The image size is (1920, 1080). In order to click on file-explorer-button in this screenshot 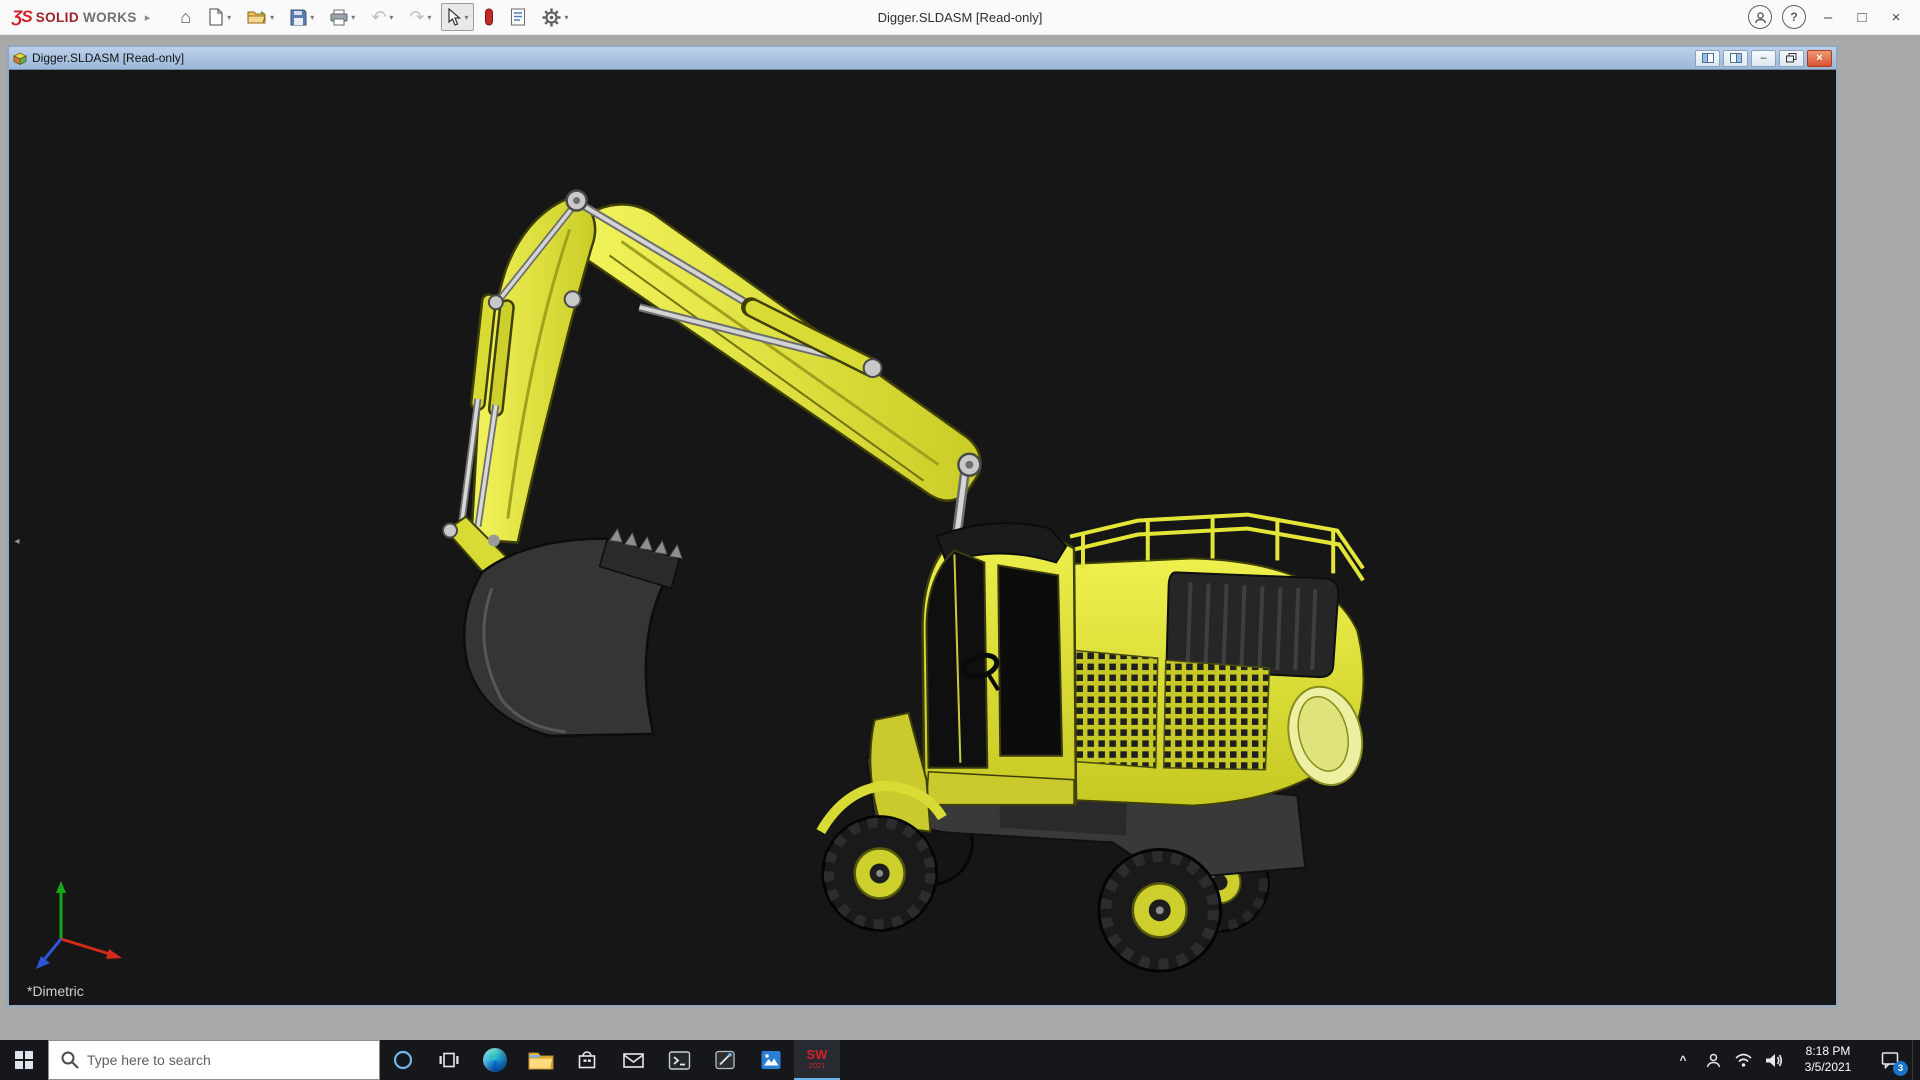, I will do `click(541, 1060)`.